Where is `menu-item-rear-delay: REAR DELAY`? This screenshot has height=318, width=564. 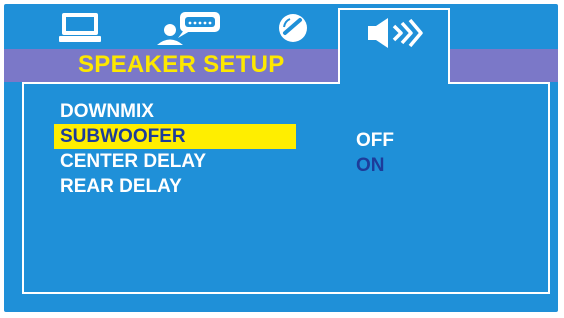 menu-item-rear-delay: REAR DELAY is located at coordinates (175, 186).